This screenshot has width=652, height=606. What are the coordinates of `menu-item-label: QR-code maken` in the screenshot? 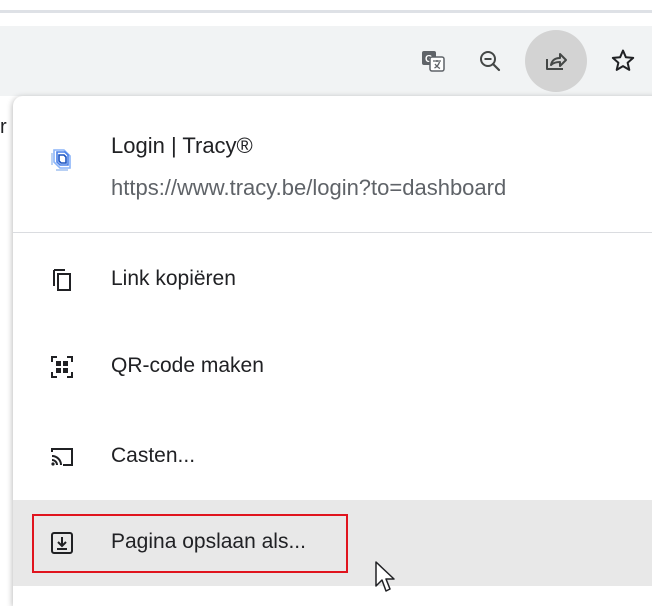 It's located at (187, 365).